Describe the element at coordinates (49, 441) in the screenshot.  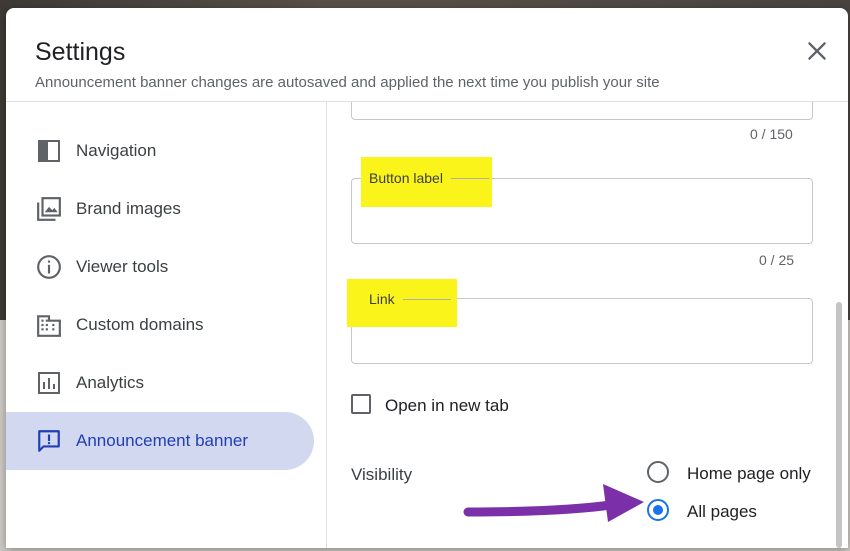
I see `announcement-icon` at that location.